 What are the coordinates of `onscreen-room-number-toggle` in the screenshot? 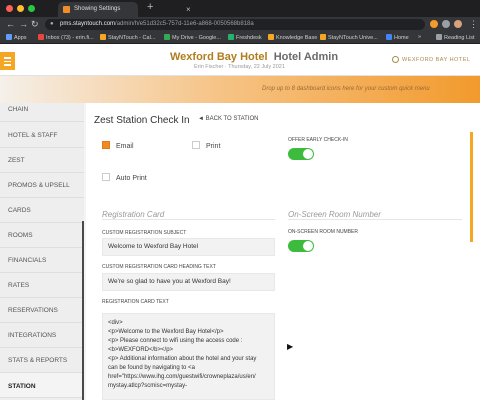 It's located at (301, 246).